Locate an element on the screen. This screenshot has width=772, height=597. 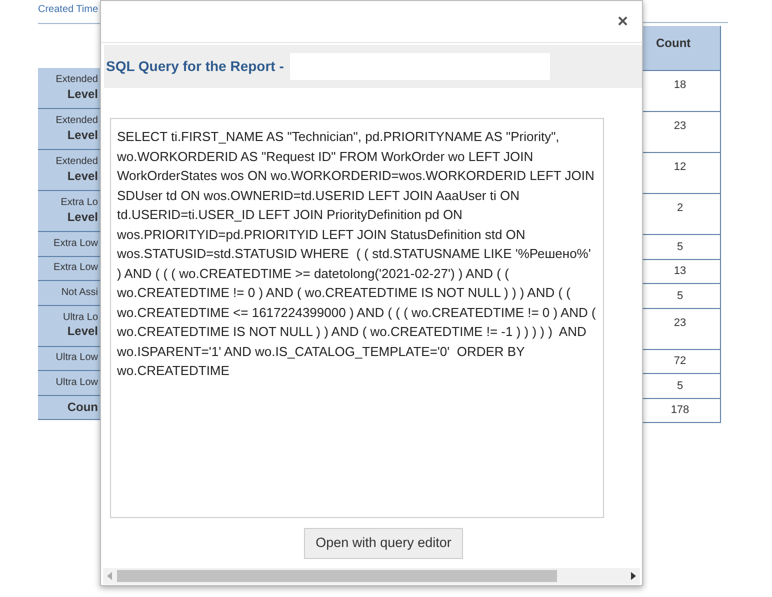
row-label-cell: Ultra Lo Level is located at coordinates (69, 326).